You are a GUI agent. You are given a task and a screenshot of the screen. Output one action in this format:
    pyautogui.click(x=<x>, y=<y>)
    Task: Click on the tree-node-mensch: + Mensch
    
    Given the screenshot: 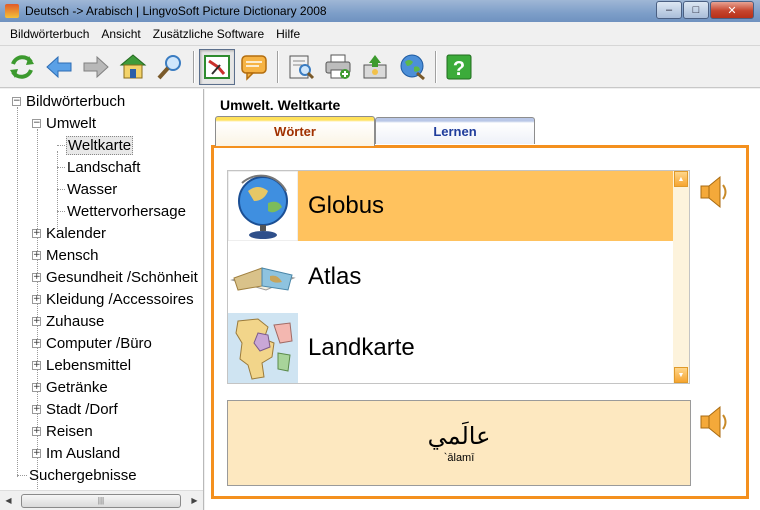 What is the action you would take?
    pyautogui.click(x=65, y=255)
    